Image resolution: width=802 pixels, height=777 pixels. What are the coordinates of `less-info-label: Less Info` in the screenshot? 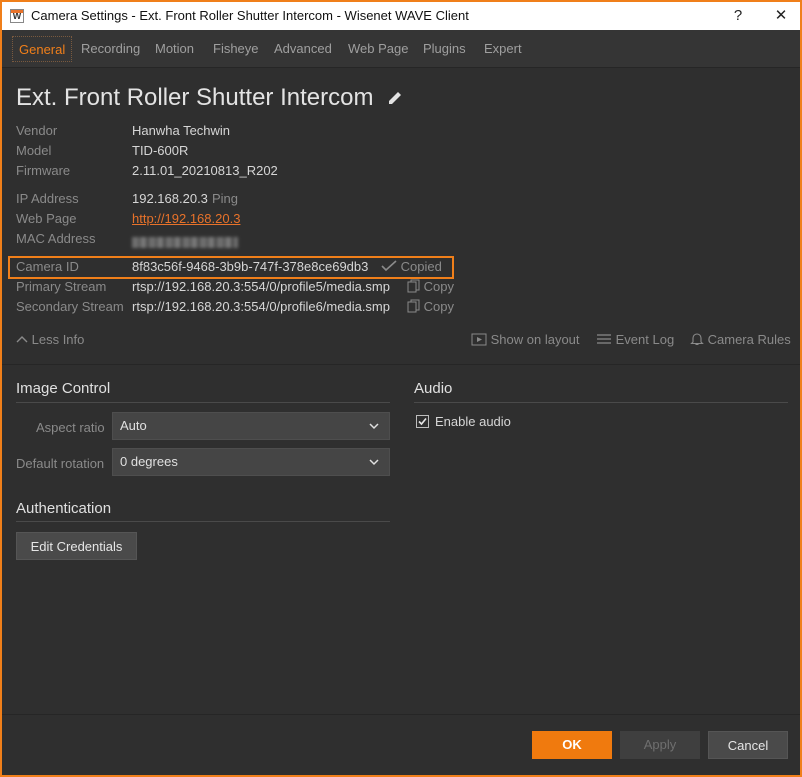 It's located at (58, 339).